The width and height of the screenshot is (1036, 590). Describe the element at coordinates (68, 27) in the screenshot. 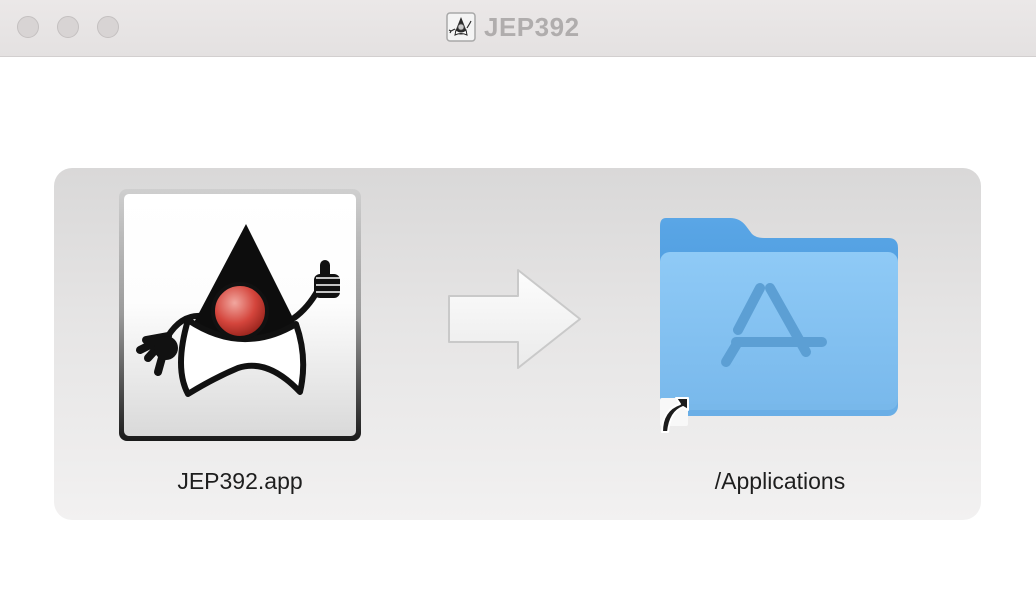

I see `minimize-button` at that location.